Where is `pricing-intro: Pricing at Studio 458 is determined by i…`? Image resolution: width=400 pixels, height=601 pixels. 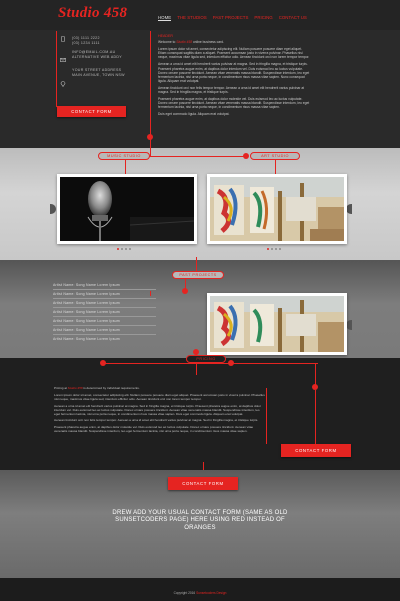 pricing-intro: Pricing at Studio 458 is determined by i… is located at coordinates (97, 388).